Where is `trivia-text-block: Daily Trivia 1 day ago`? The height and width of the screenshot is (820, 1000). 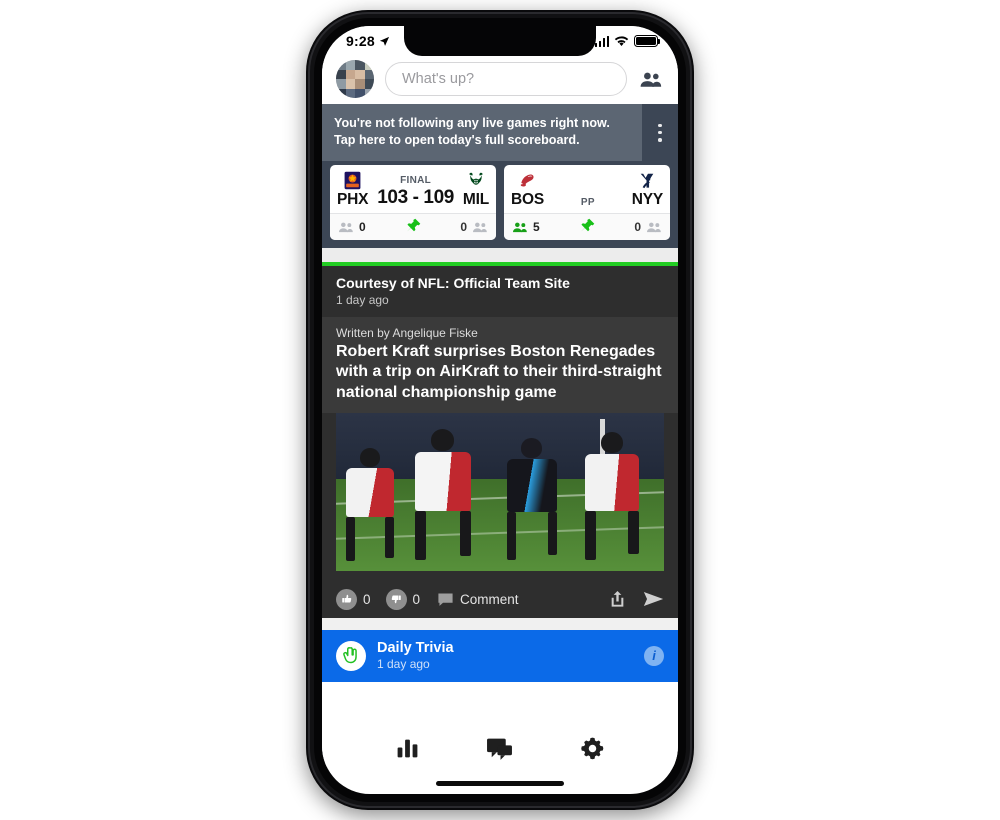 trivia-text-block: Daily Trivia 1 day ago is located at coordinates (505, 655).